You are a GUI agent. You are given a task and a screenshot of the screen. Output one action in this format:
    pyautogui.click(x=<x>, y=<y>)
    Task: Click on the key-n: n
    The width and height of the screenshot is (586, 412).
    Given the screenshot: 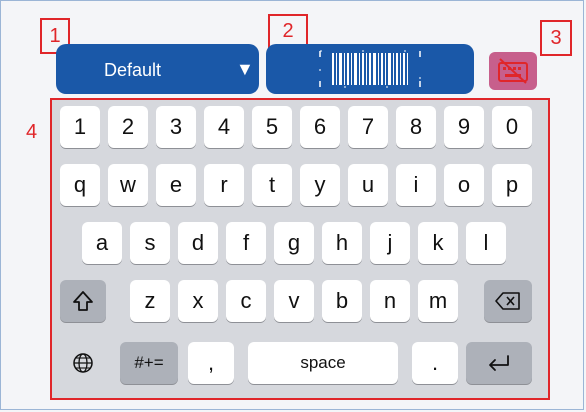 What is the action you would take?
    pyautogui.click(x=390, y=301)
    